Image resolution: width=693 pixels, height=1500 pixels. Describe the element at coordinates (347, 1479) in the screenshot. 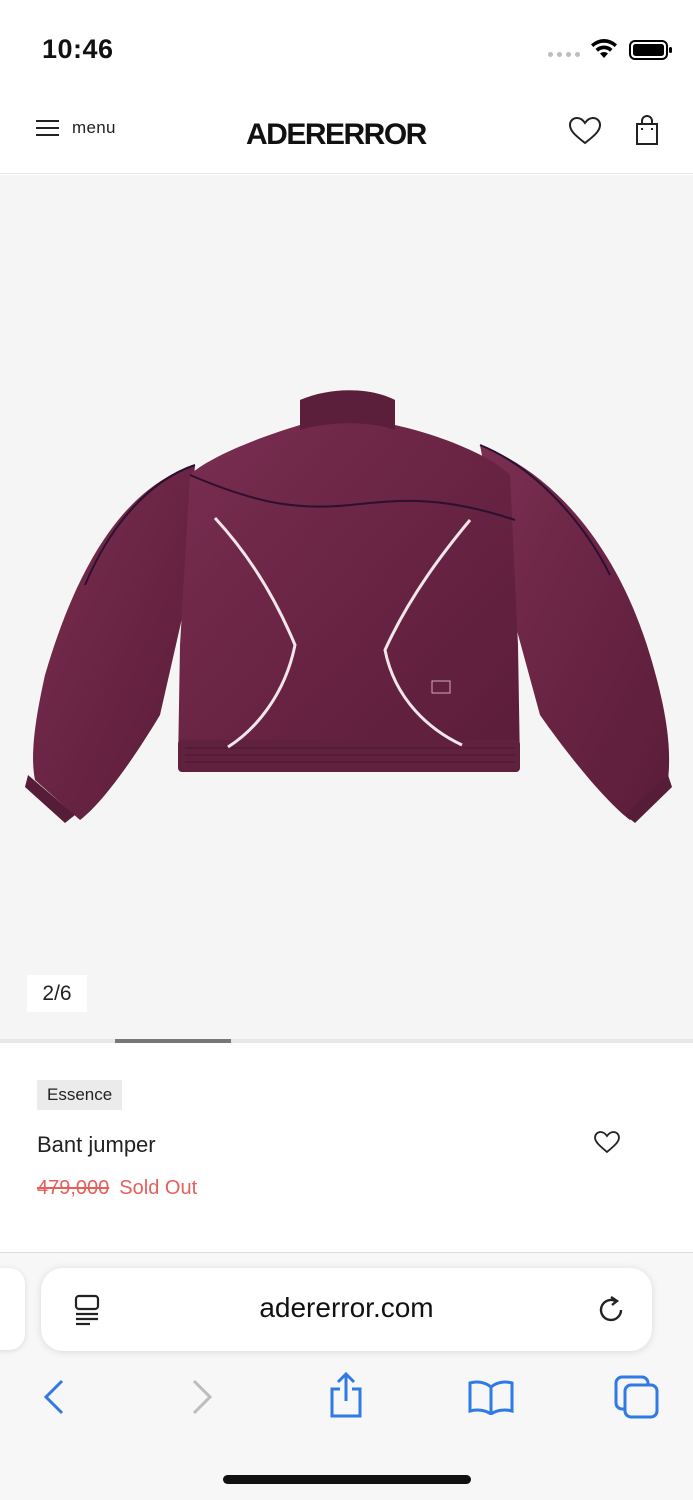

I see `home-indicator` at that location.